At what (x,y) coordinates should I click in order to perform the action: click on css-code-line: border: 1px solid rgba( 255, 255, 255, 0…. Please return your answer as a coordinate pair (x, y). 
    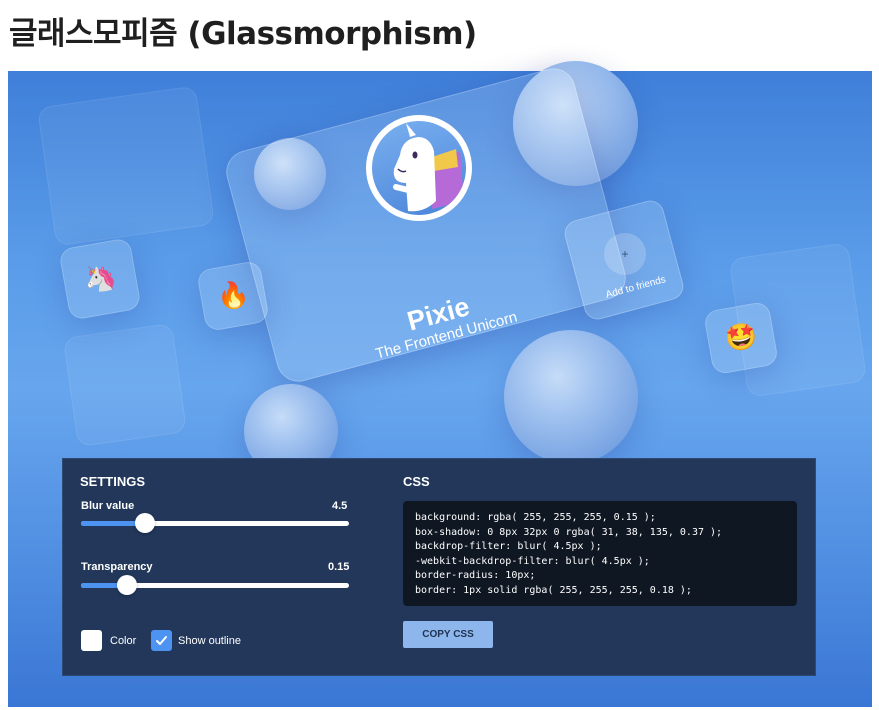
    Looking at the image, I should click on (553, 590).